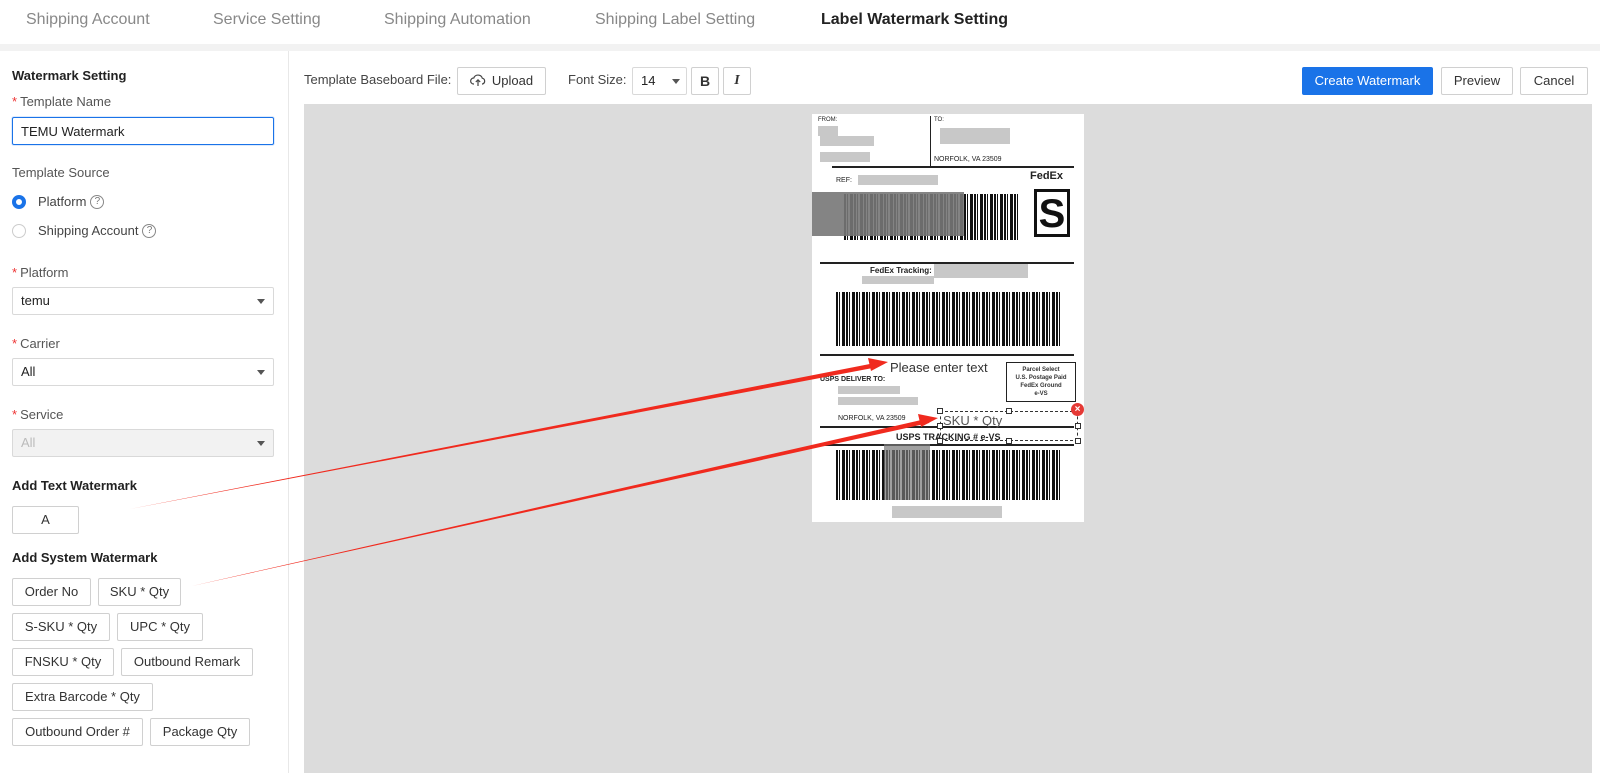 This screenshot has width=1600, height=773. I want to click on upc-qty-button: UPC * Qty, so click(160, 627).